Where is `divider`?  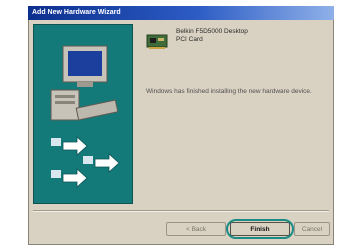
divider is located at coordinates (181, 211).